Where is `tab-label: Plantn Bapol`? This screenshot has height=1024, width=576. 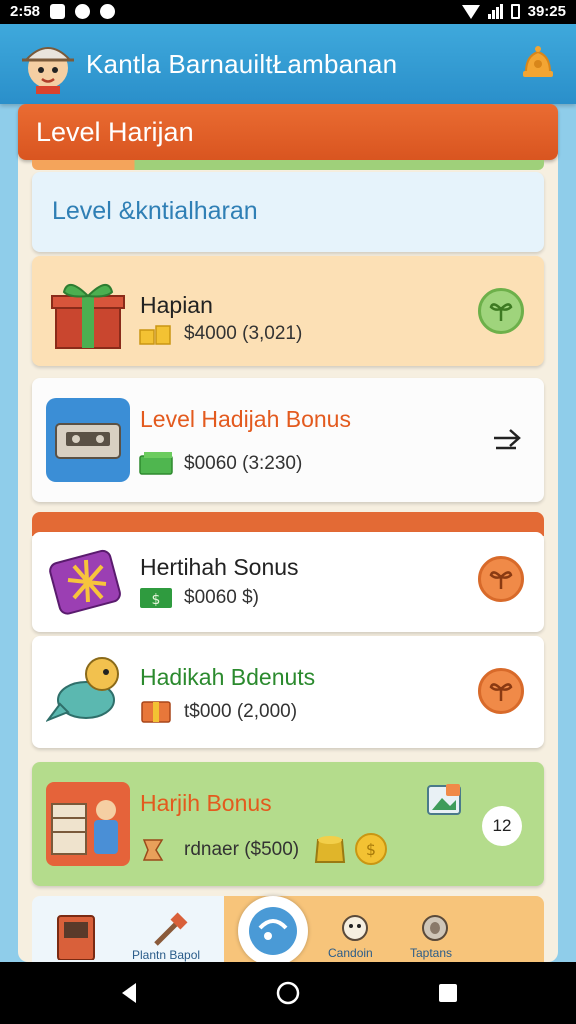
tab-label: Plantn Bapol is located at coordinates (166, 955).